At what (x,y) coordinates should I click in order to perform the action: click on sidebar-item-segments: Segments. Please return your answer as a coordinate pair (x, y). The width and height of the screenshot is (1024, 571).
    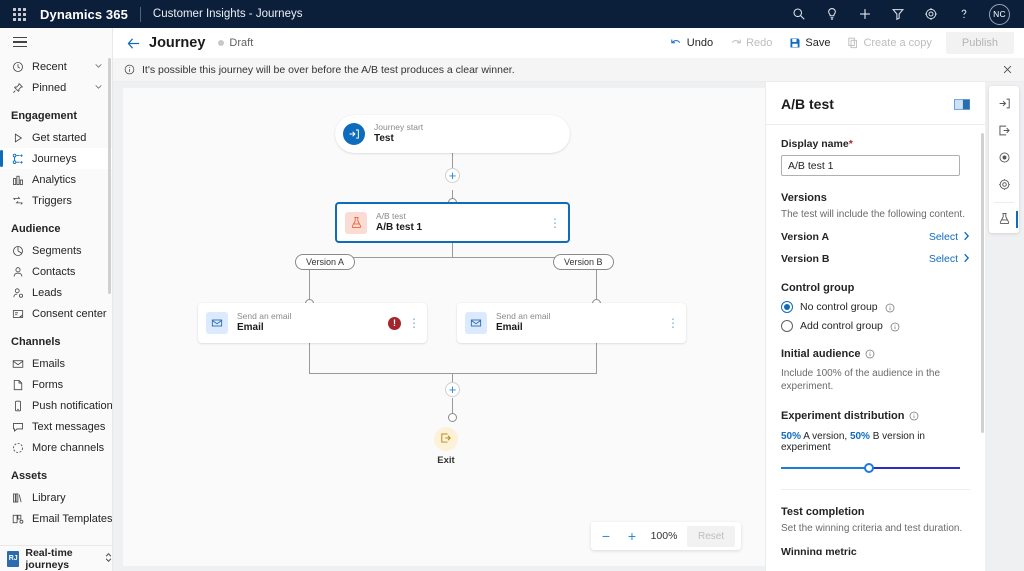
    Looking at the image, I should click on (56, 250).